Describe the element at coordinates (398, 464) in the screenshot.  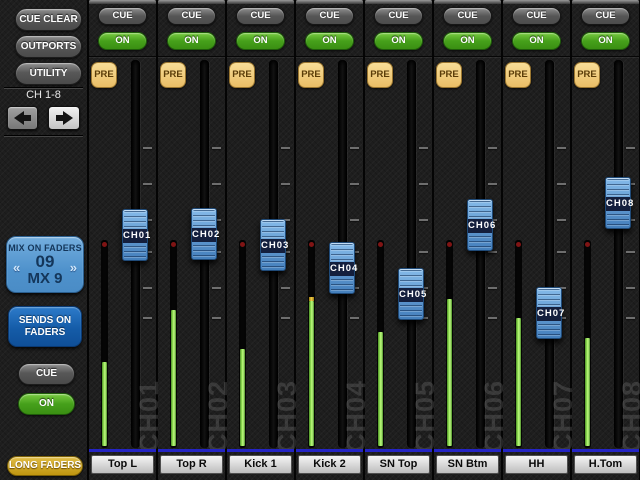
I see `channel-name-box: SN Top` at that location.